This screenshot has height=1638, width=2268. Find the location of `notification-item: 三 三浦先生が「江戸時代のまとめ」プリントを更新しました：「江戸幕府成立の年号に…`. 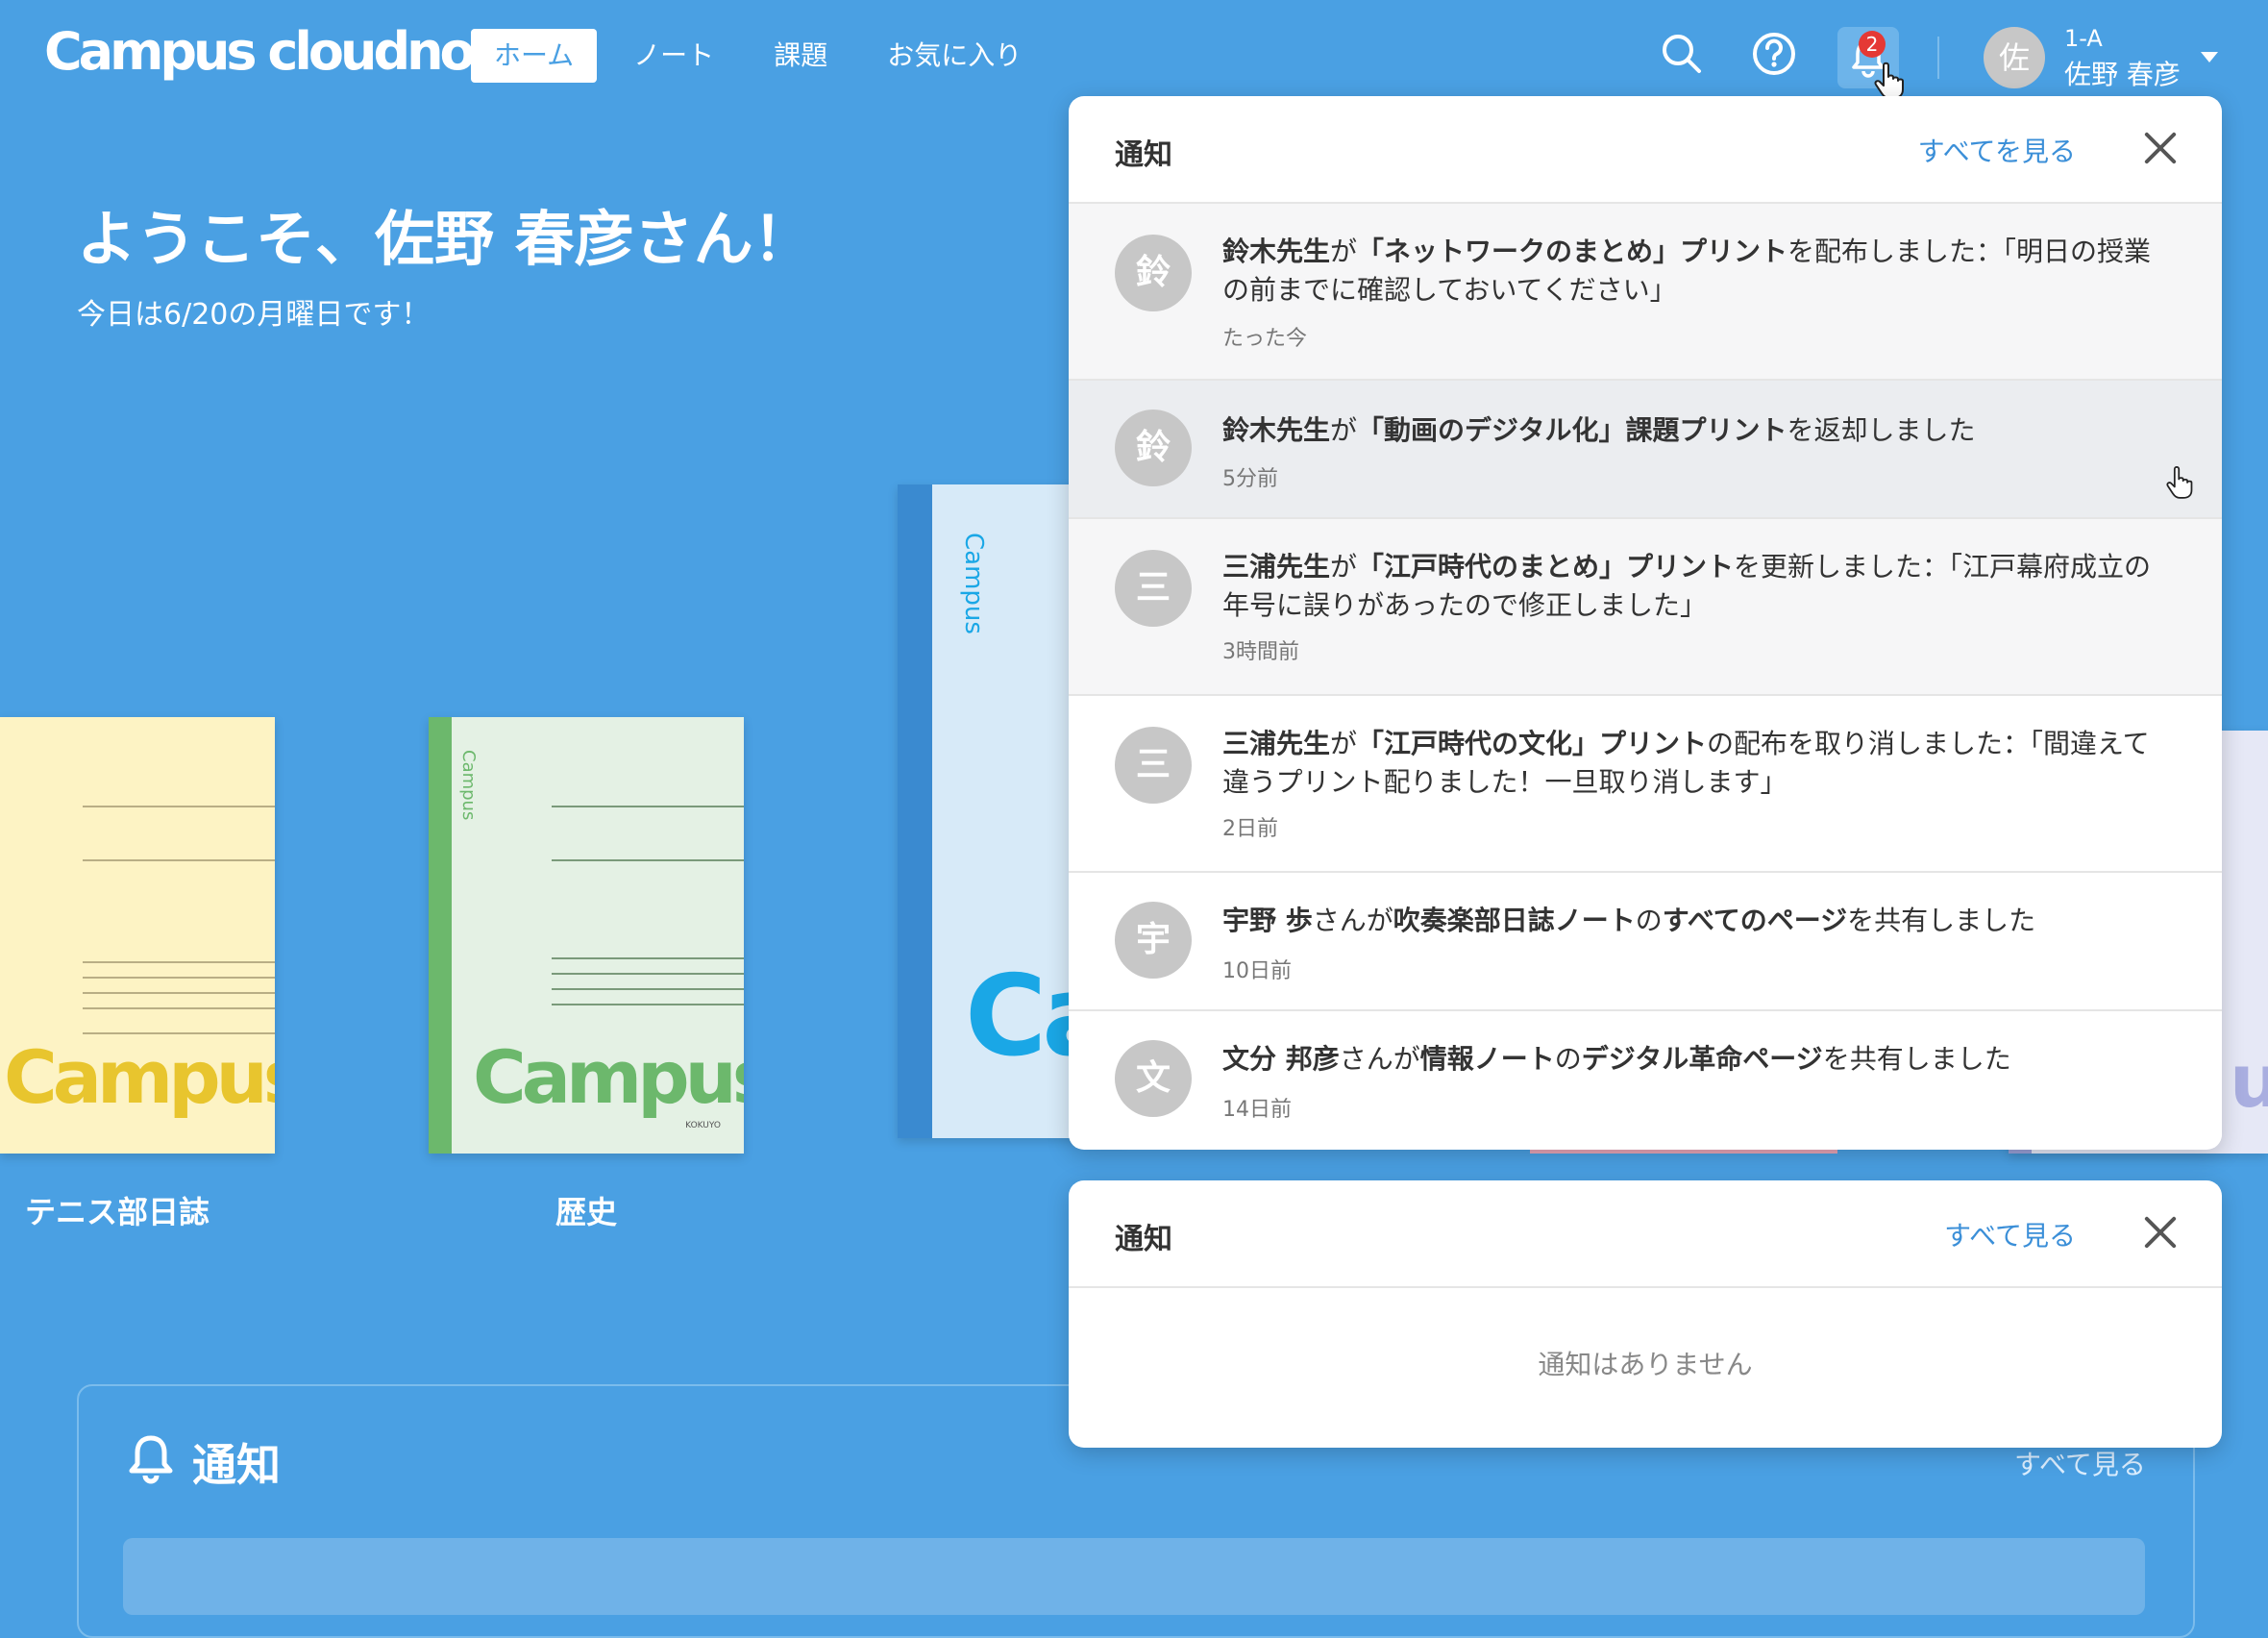

notification-item: 三 三浦先生が「江戸時代のまとめ」プリントを更新しました：「江戸幕府成立の年号に… is located at coordinates (1645, 608).